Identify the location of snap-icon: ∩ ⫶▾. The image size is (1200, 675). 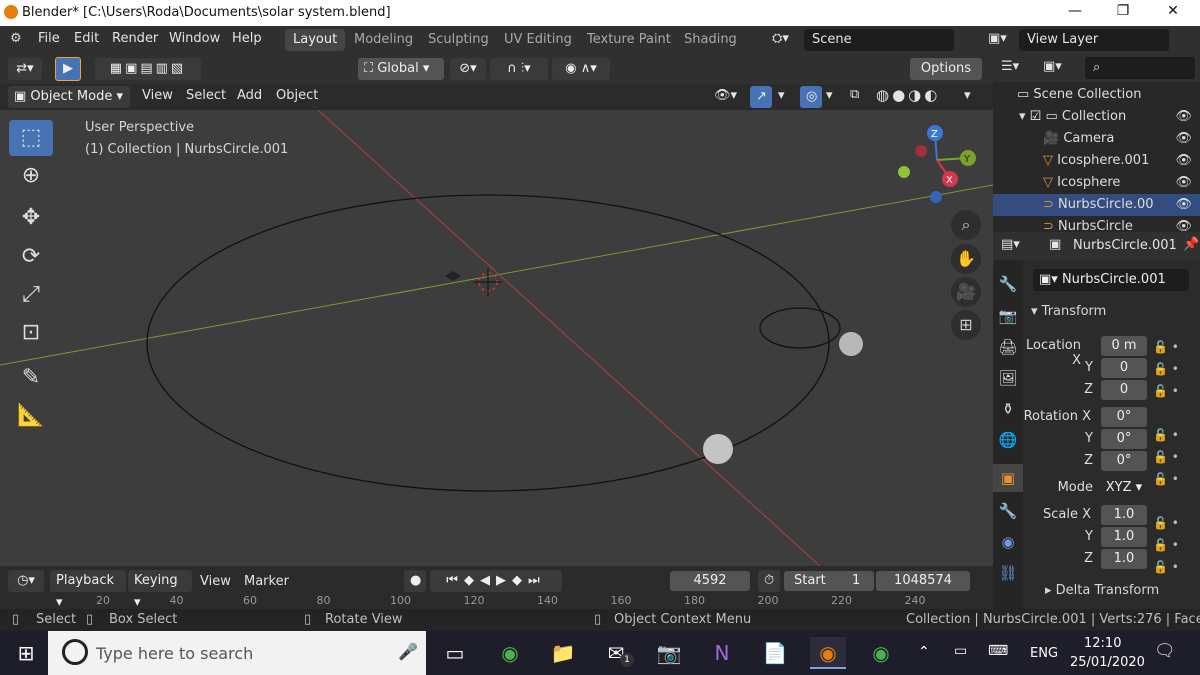
(519, 69).